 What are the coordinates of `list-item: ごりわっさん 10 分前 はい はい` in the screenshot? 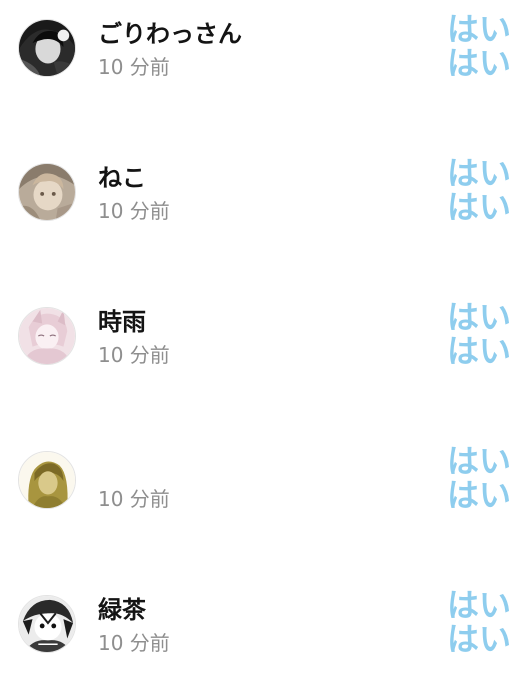 It's located at (264, 62).